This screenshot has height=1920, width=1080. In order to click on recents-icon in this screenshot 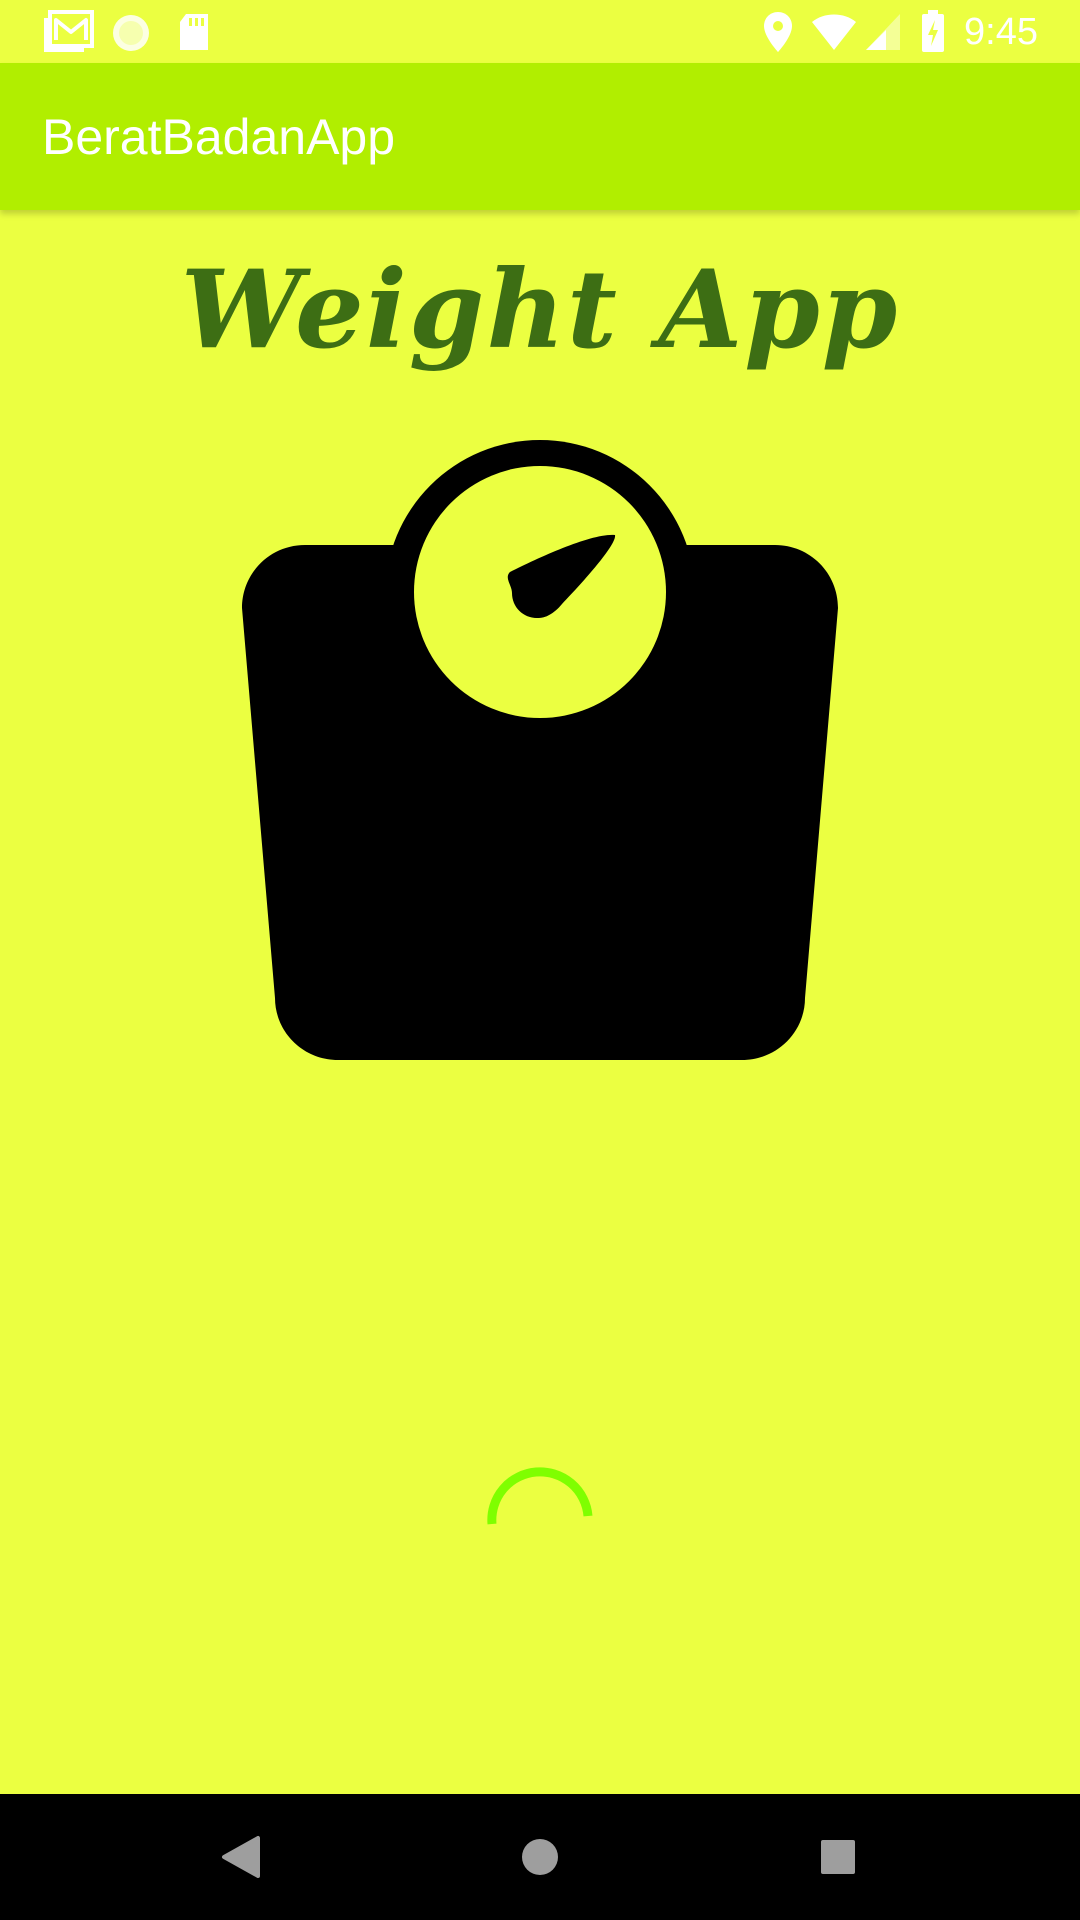, I will do `click(838, 1857)`.